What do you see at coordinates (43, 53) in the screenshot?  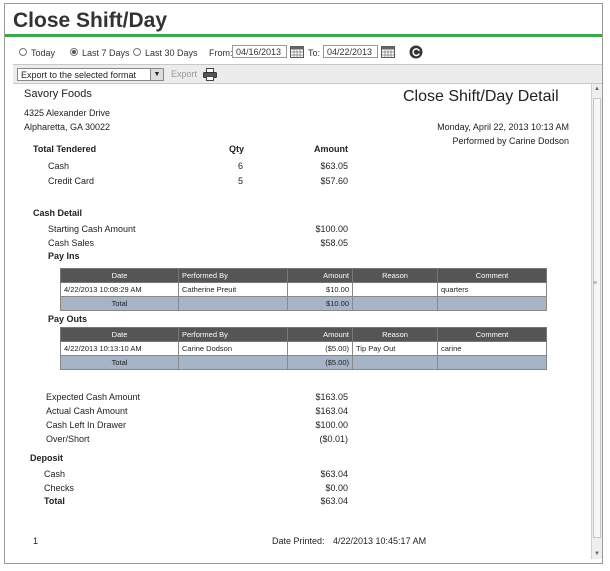 I see `today-label: Today` at bounding box center [43, 53].